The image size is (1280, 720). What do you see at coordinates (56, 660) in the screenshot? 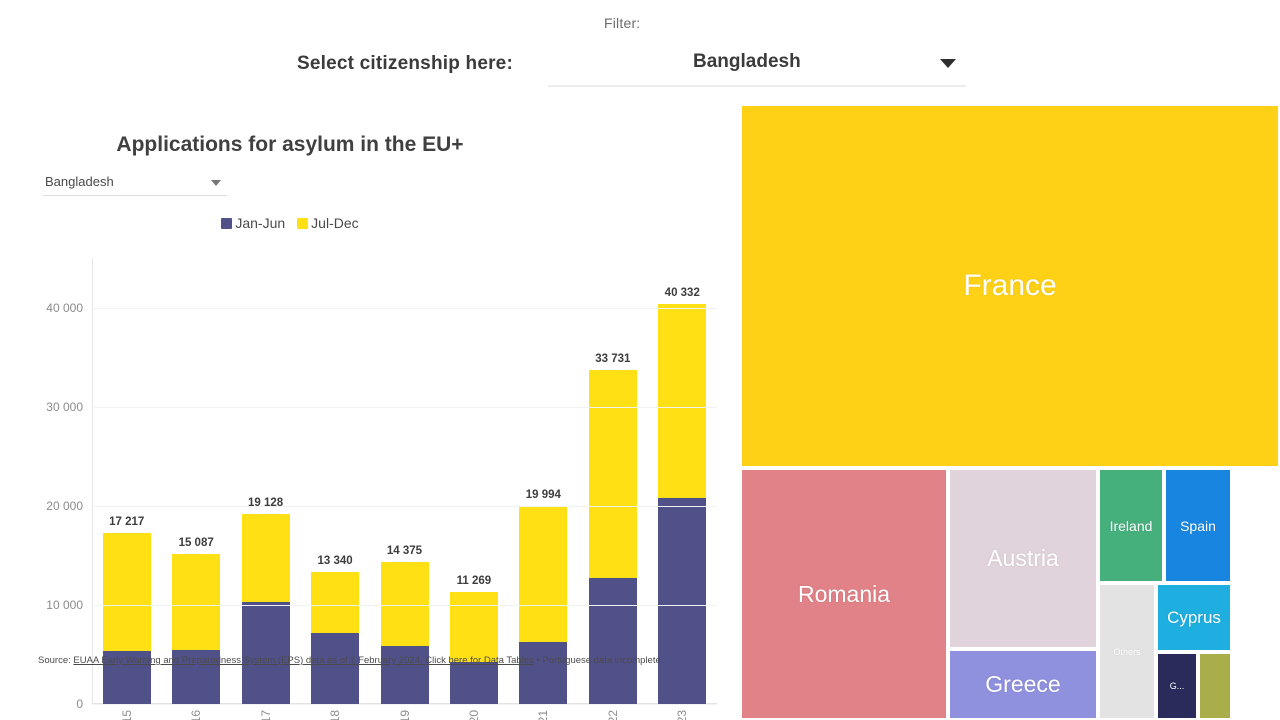
I see `source-prefix: Source:` at bounding box center [56, 660].